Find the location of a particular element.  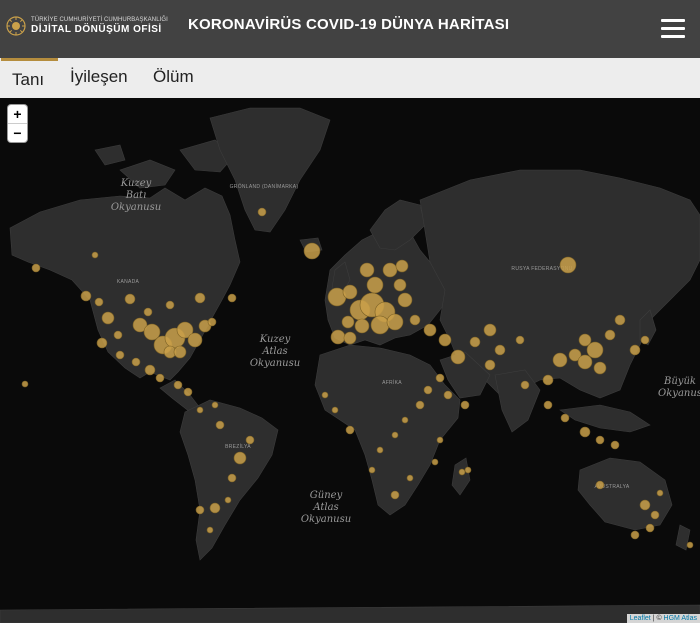

hamburger-menu-icon is located at coordinates (673, 29).